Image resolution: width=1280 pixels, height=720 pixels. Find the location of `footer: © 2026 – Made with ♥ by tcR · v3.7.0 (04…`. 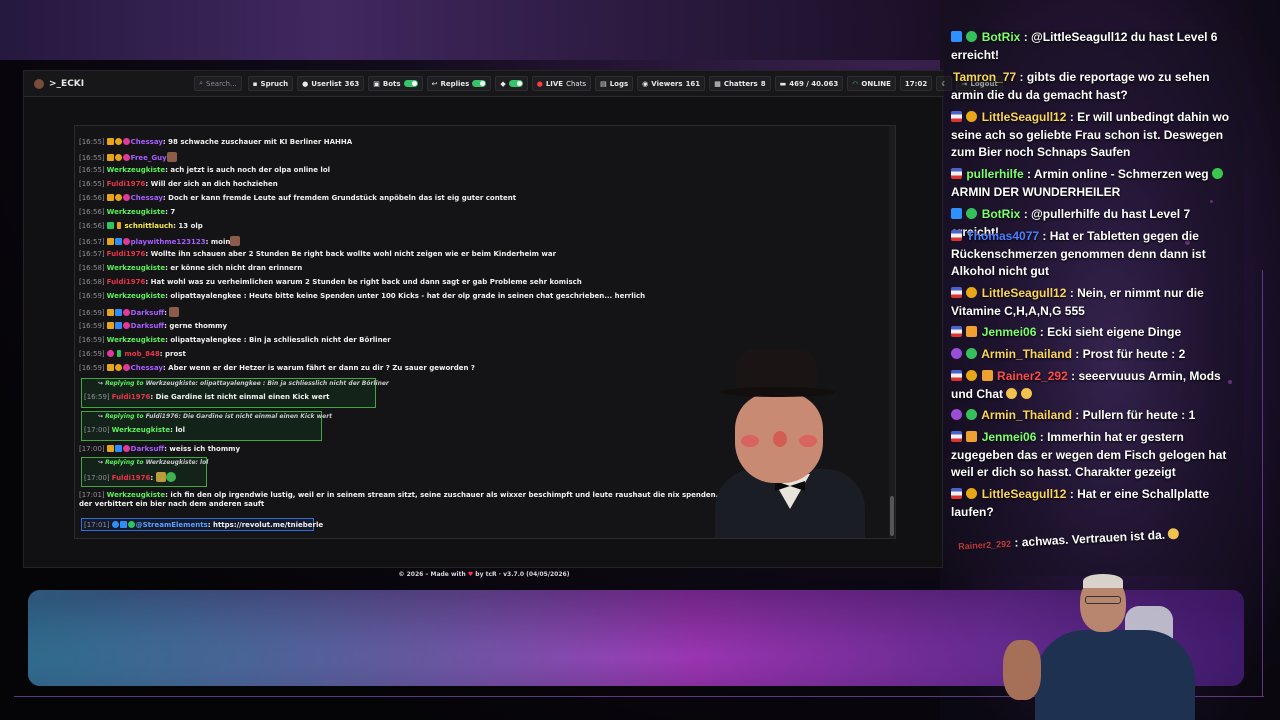

footer: © 2026 – Made with ♥ by tcR · v3.7.0 (04… is located at coordinates (484, 574).